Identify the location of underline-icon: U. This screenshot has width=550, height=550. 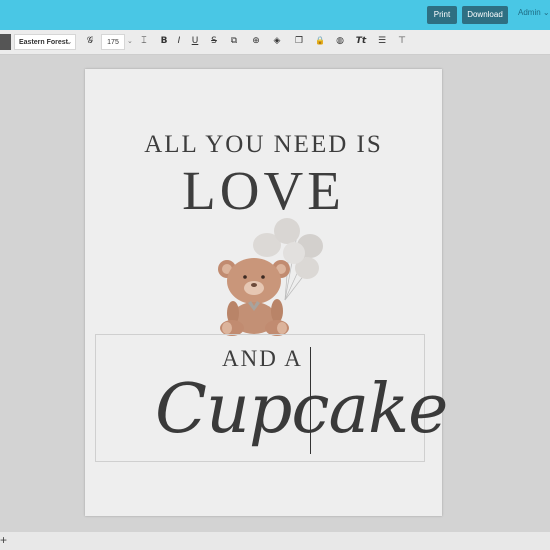
(195, 41).